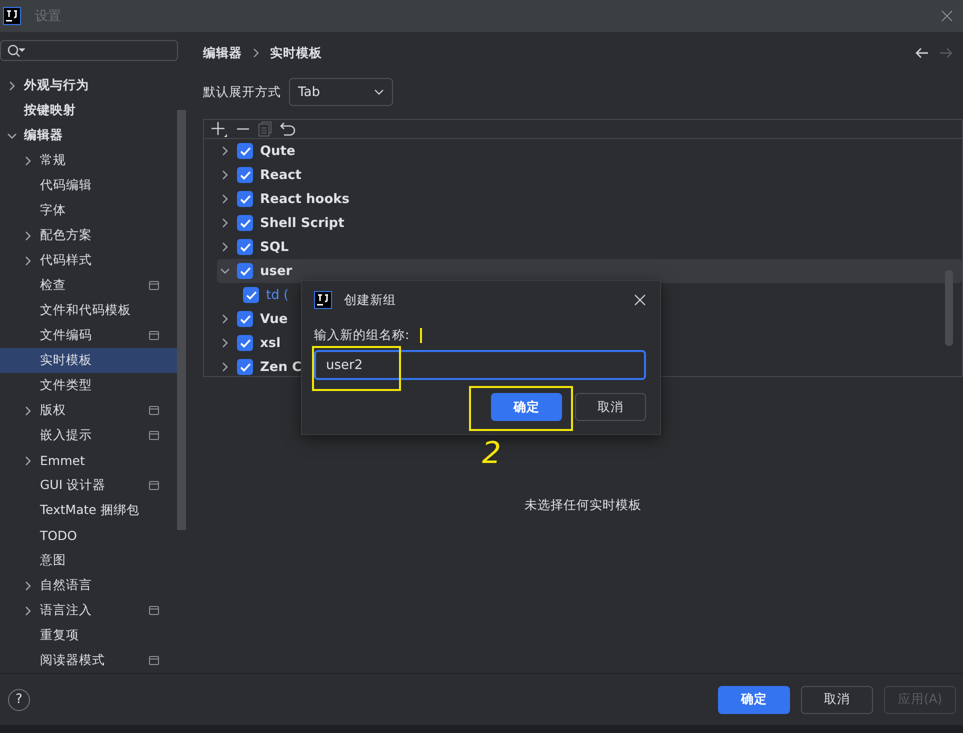  I want to click on window-title: 设置, so click(48, 16).